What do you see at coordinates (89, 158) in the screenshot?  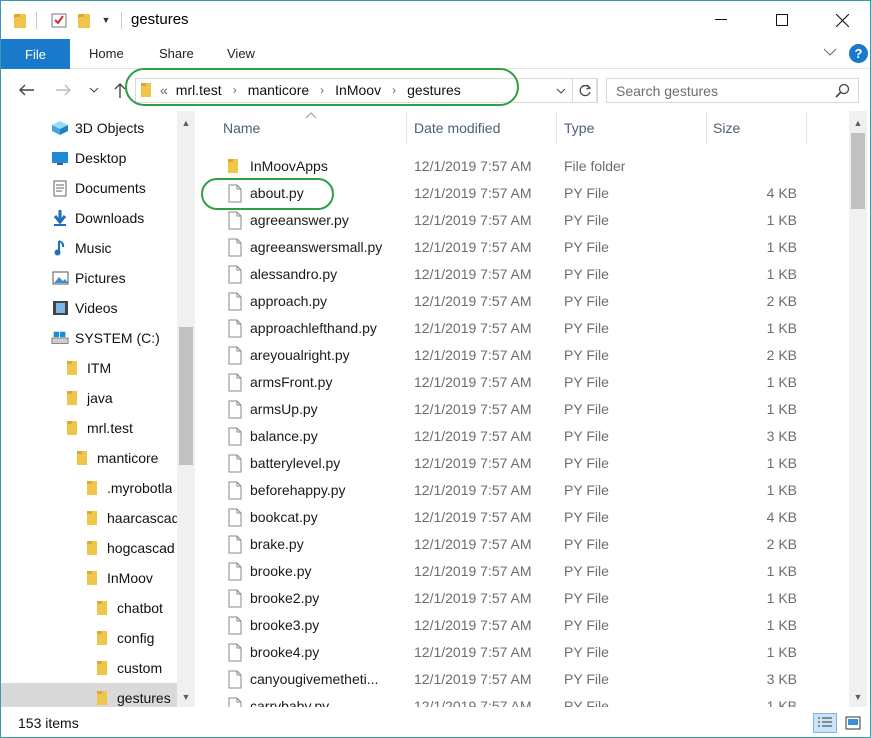 I see `nav-item-desktop: Desktop` at bounding box center [89, 158].